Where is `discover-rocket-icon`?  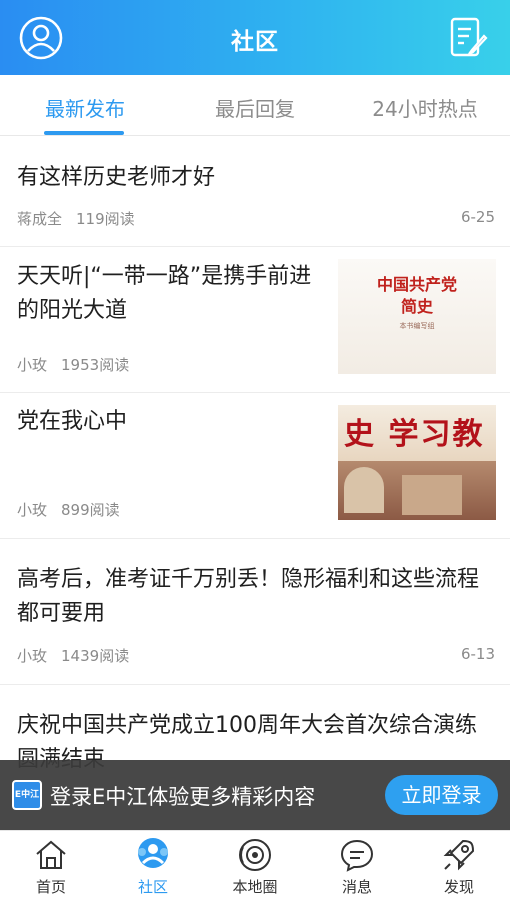 discover-rocket-icon is located at coordinates (459, 855).